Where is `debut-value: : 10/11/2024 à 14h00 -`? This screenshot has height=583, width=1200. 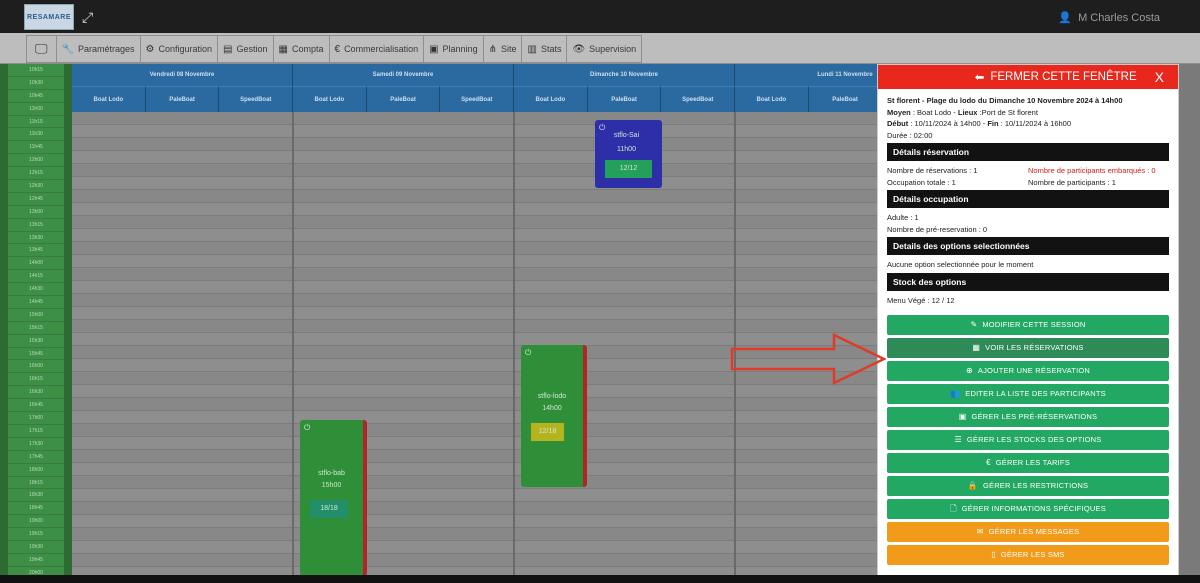 debut-value: : 10/11/2024 à 14h00 - is located at coordinates (948, 123).